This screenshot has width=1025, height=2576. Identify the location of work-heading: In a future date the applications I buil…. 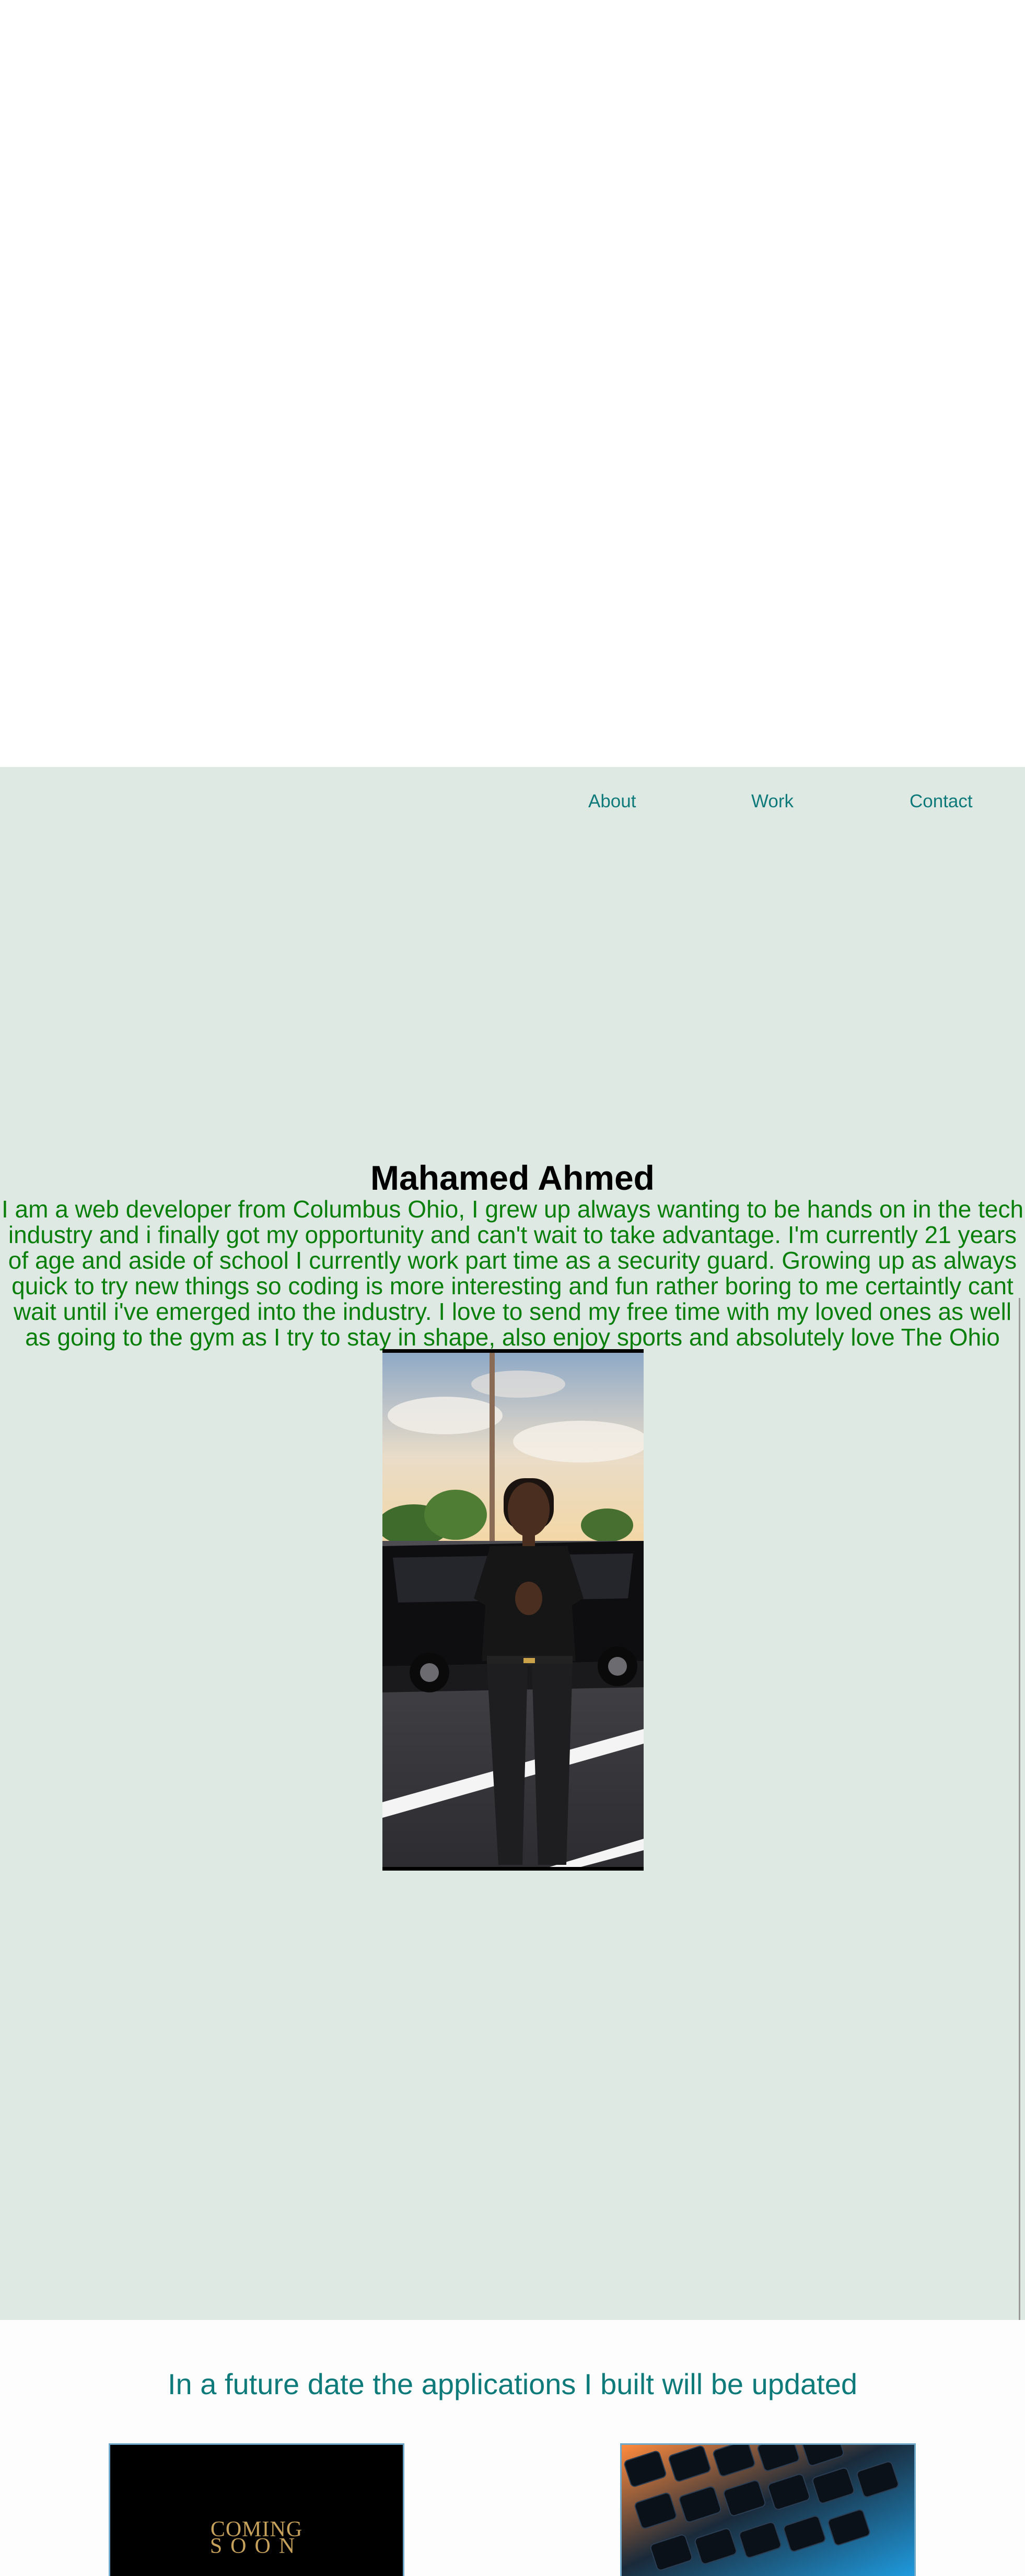
(512, 2384).